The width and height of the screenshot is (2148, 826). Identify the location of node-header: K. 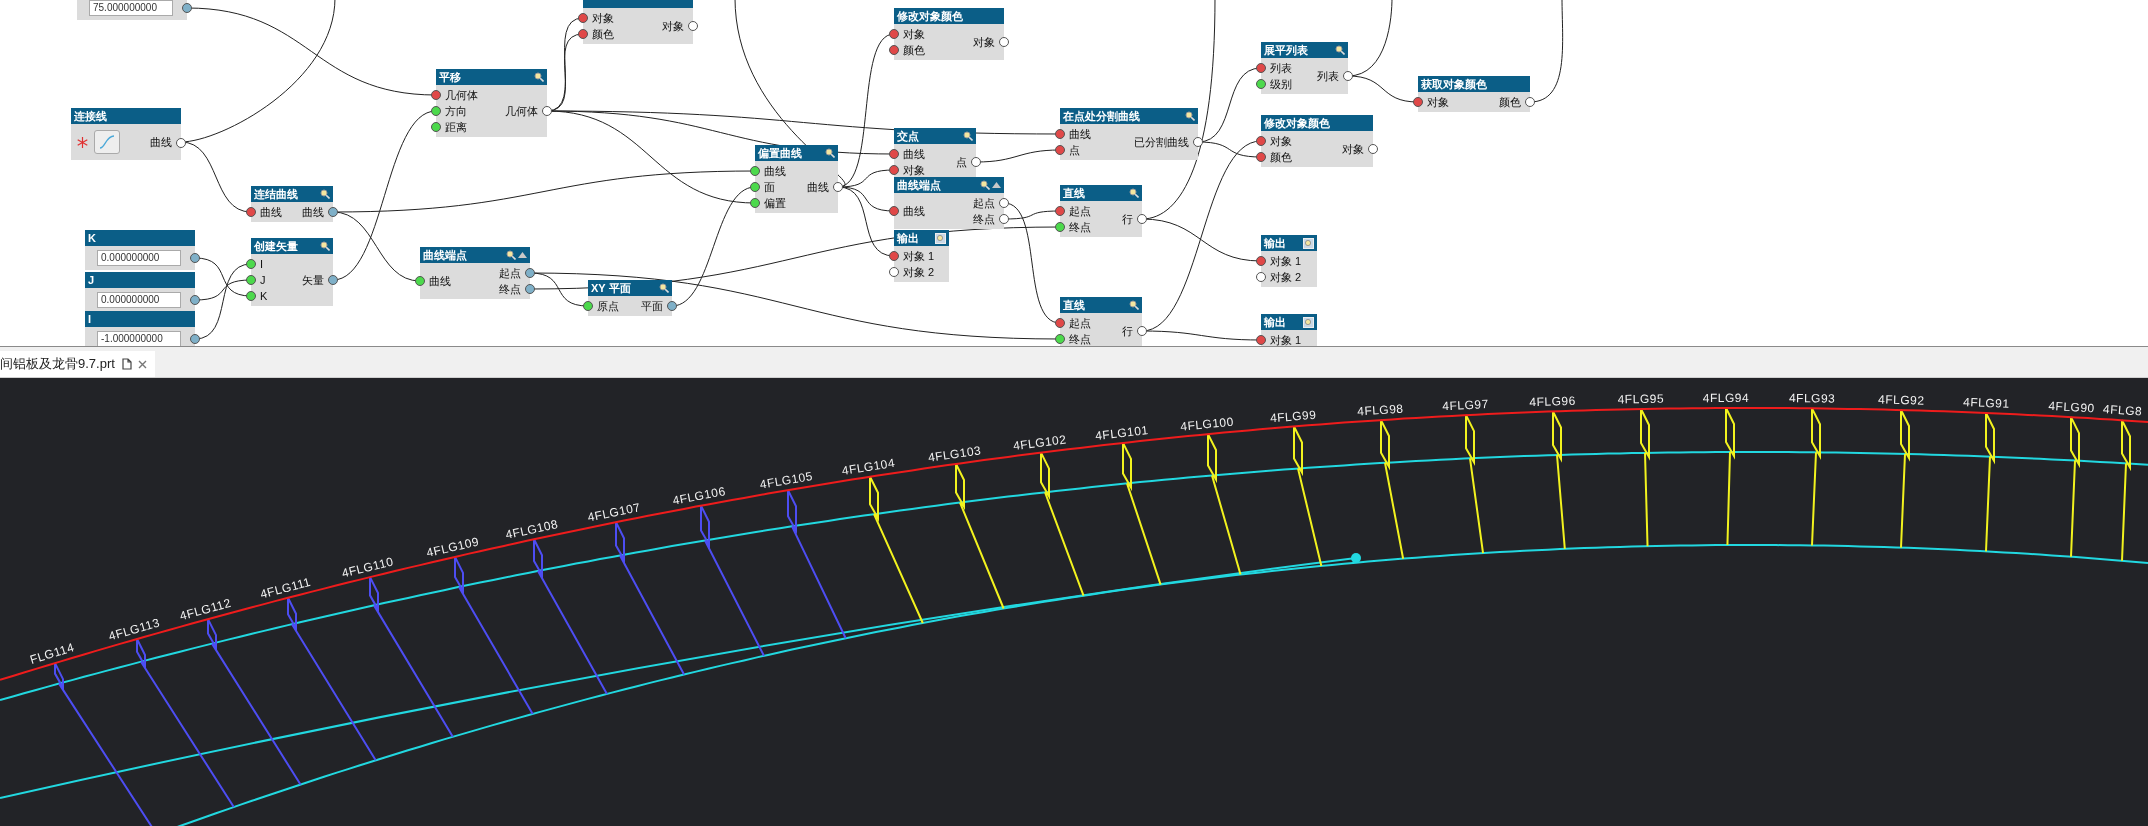
(140, 238).